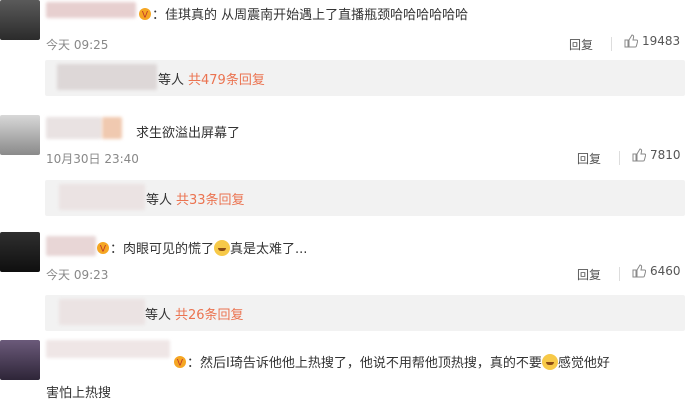 This screenshot has width=690, height=400. I want to click on sub-replies-summary: 等人 共479条回复, so click(211, 78).